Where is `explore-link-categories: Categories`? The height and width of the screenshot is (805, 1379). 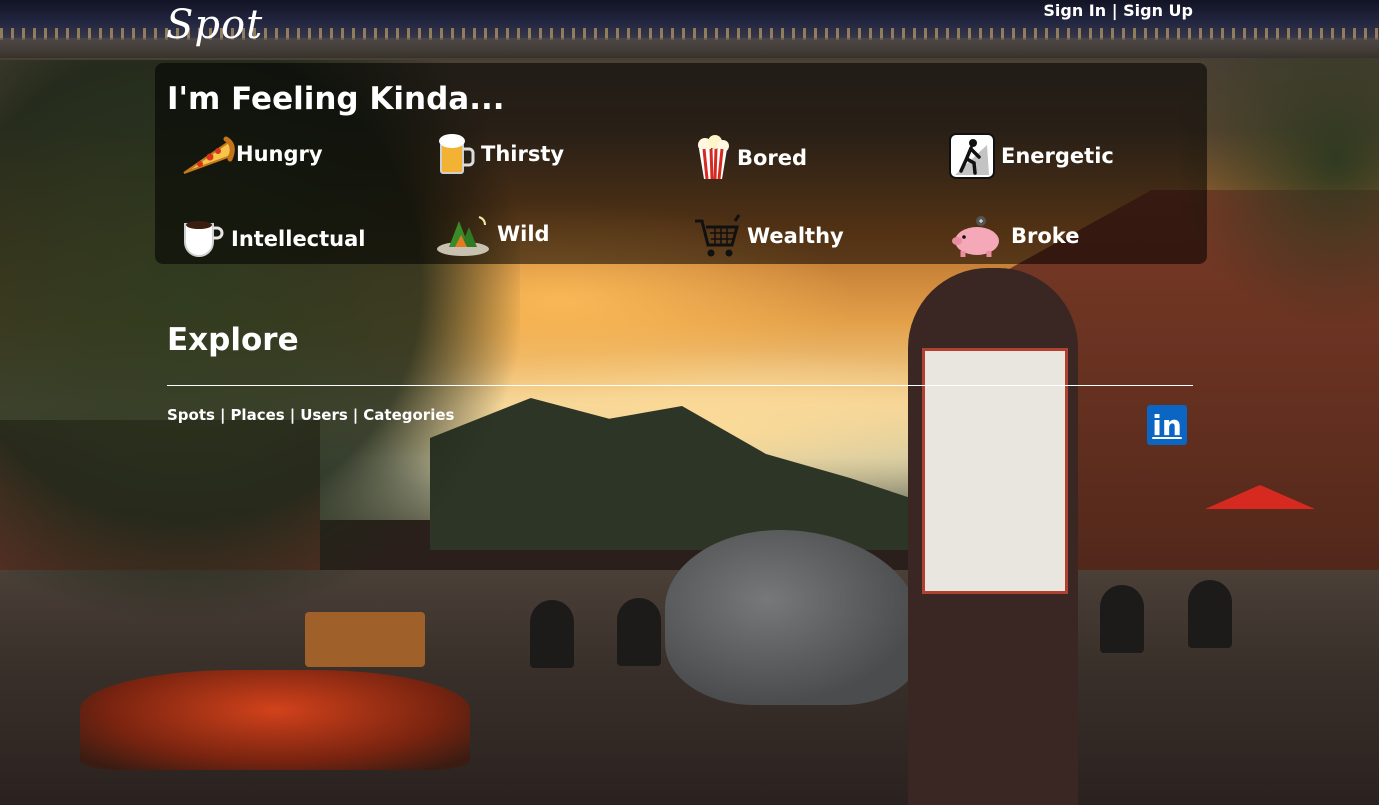 explore-link-categories: Categories is located at coordinates (408, 415).